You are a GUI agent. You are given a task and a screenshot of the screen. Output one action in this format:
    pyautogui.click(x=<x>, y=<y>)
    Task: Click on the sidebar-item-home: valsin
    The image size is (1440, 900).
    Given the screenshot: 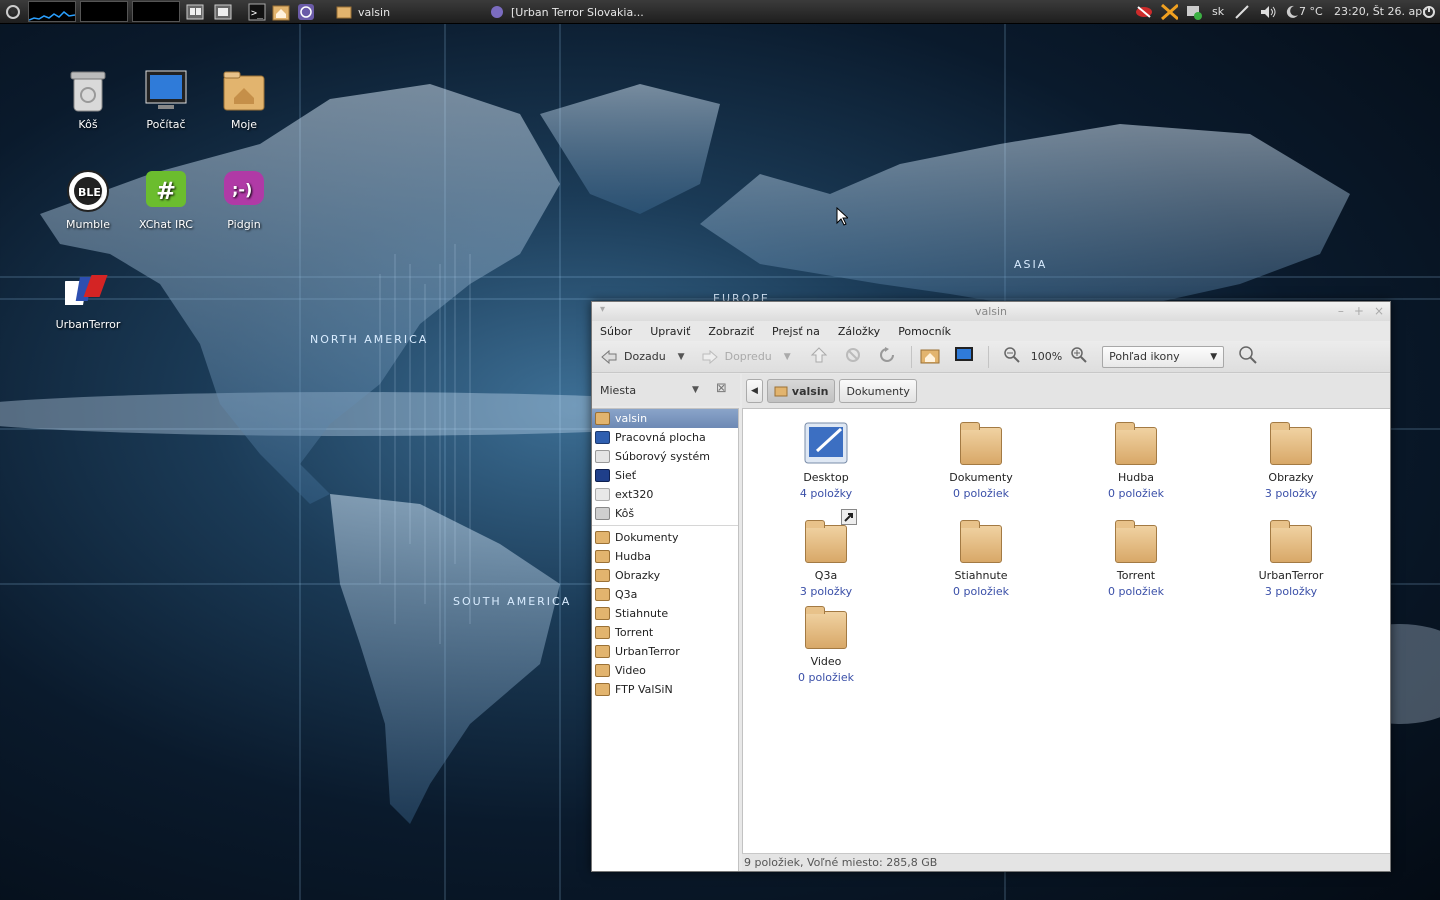 What is the action you would take?
    pyautogui.click(x=665, y=418)
    